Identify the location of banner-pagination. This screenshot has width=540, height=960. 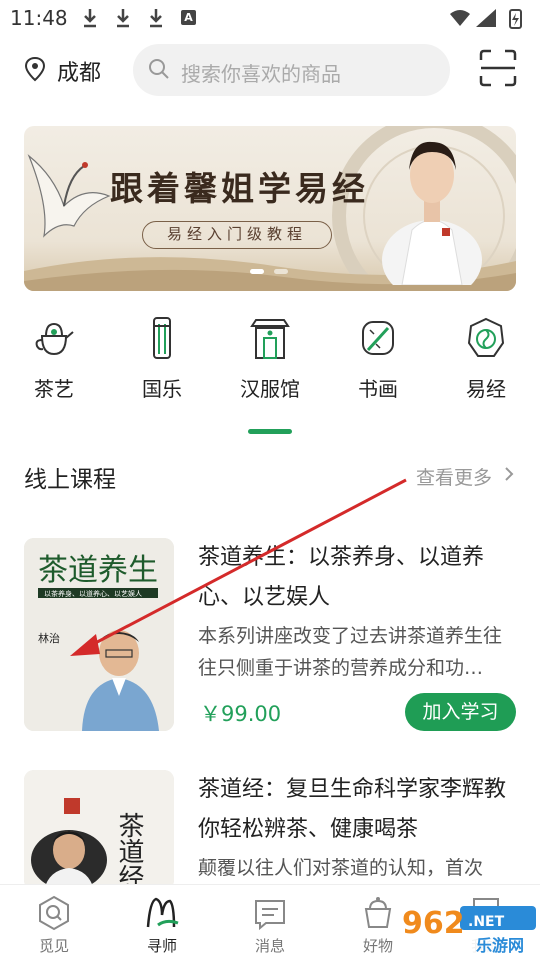
(270, 272).